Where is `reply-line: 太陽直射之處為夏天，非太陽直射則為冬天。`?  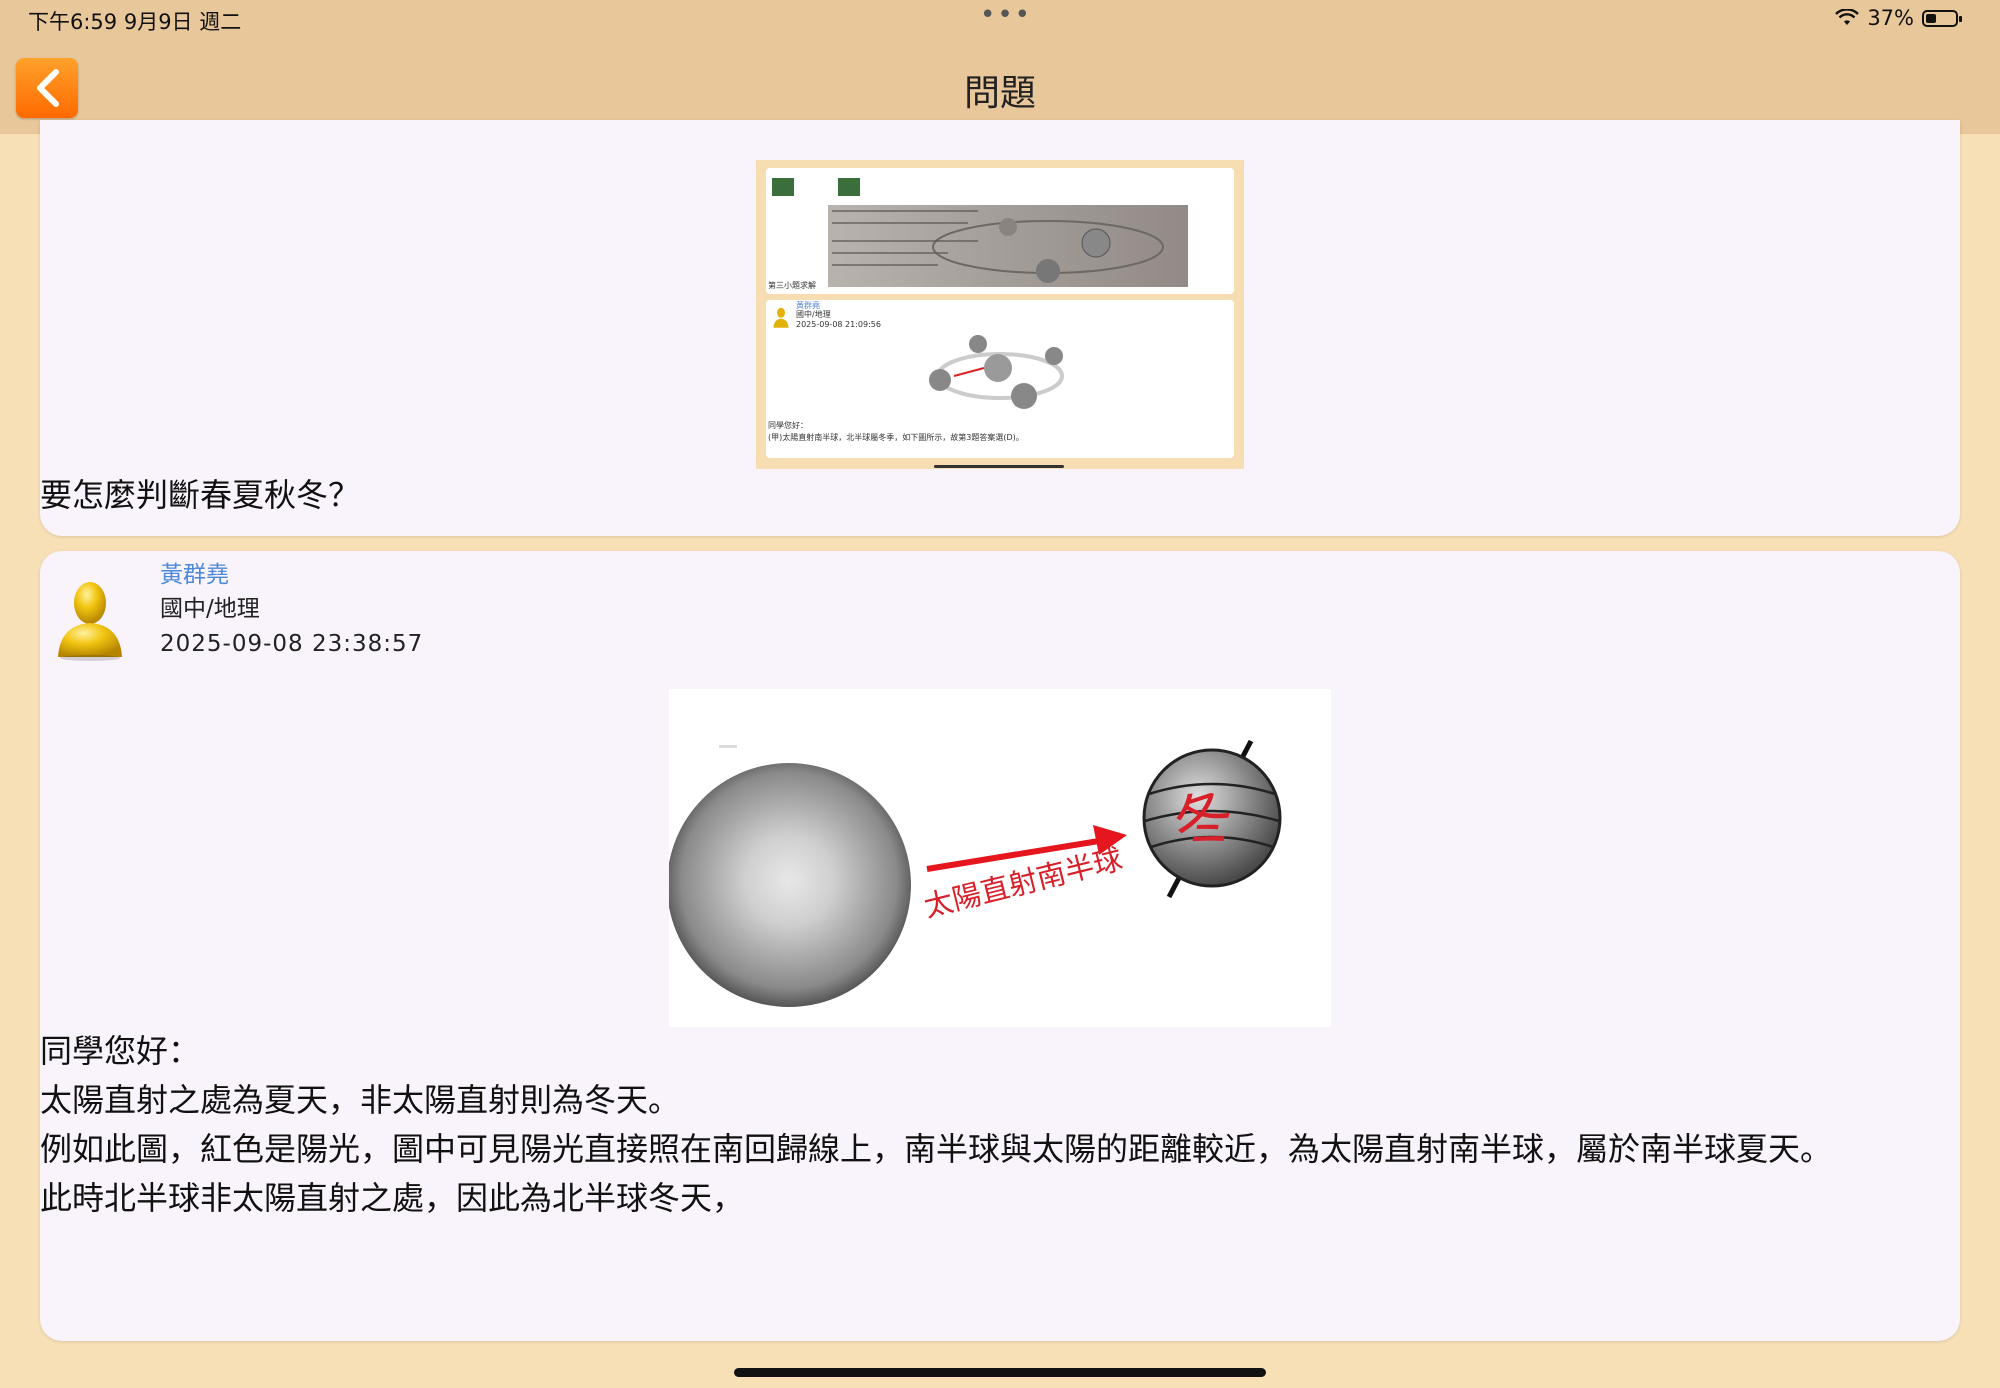
reply-line: 太陽直射之處為夏天，非太陽直射則為冬天。 is located at coordinates (360, 1100).